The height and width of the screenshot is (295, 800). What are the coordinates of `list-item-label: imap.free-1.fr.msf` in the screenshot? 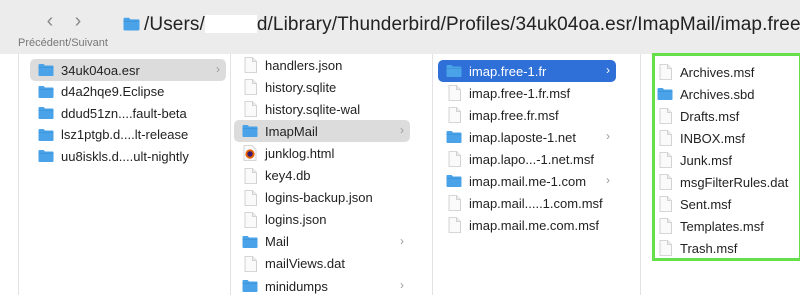 It's located at (520, 93).